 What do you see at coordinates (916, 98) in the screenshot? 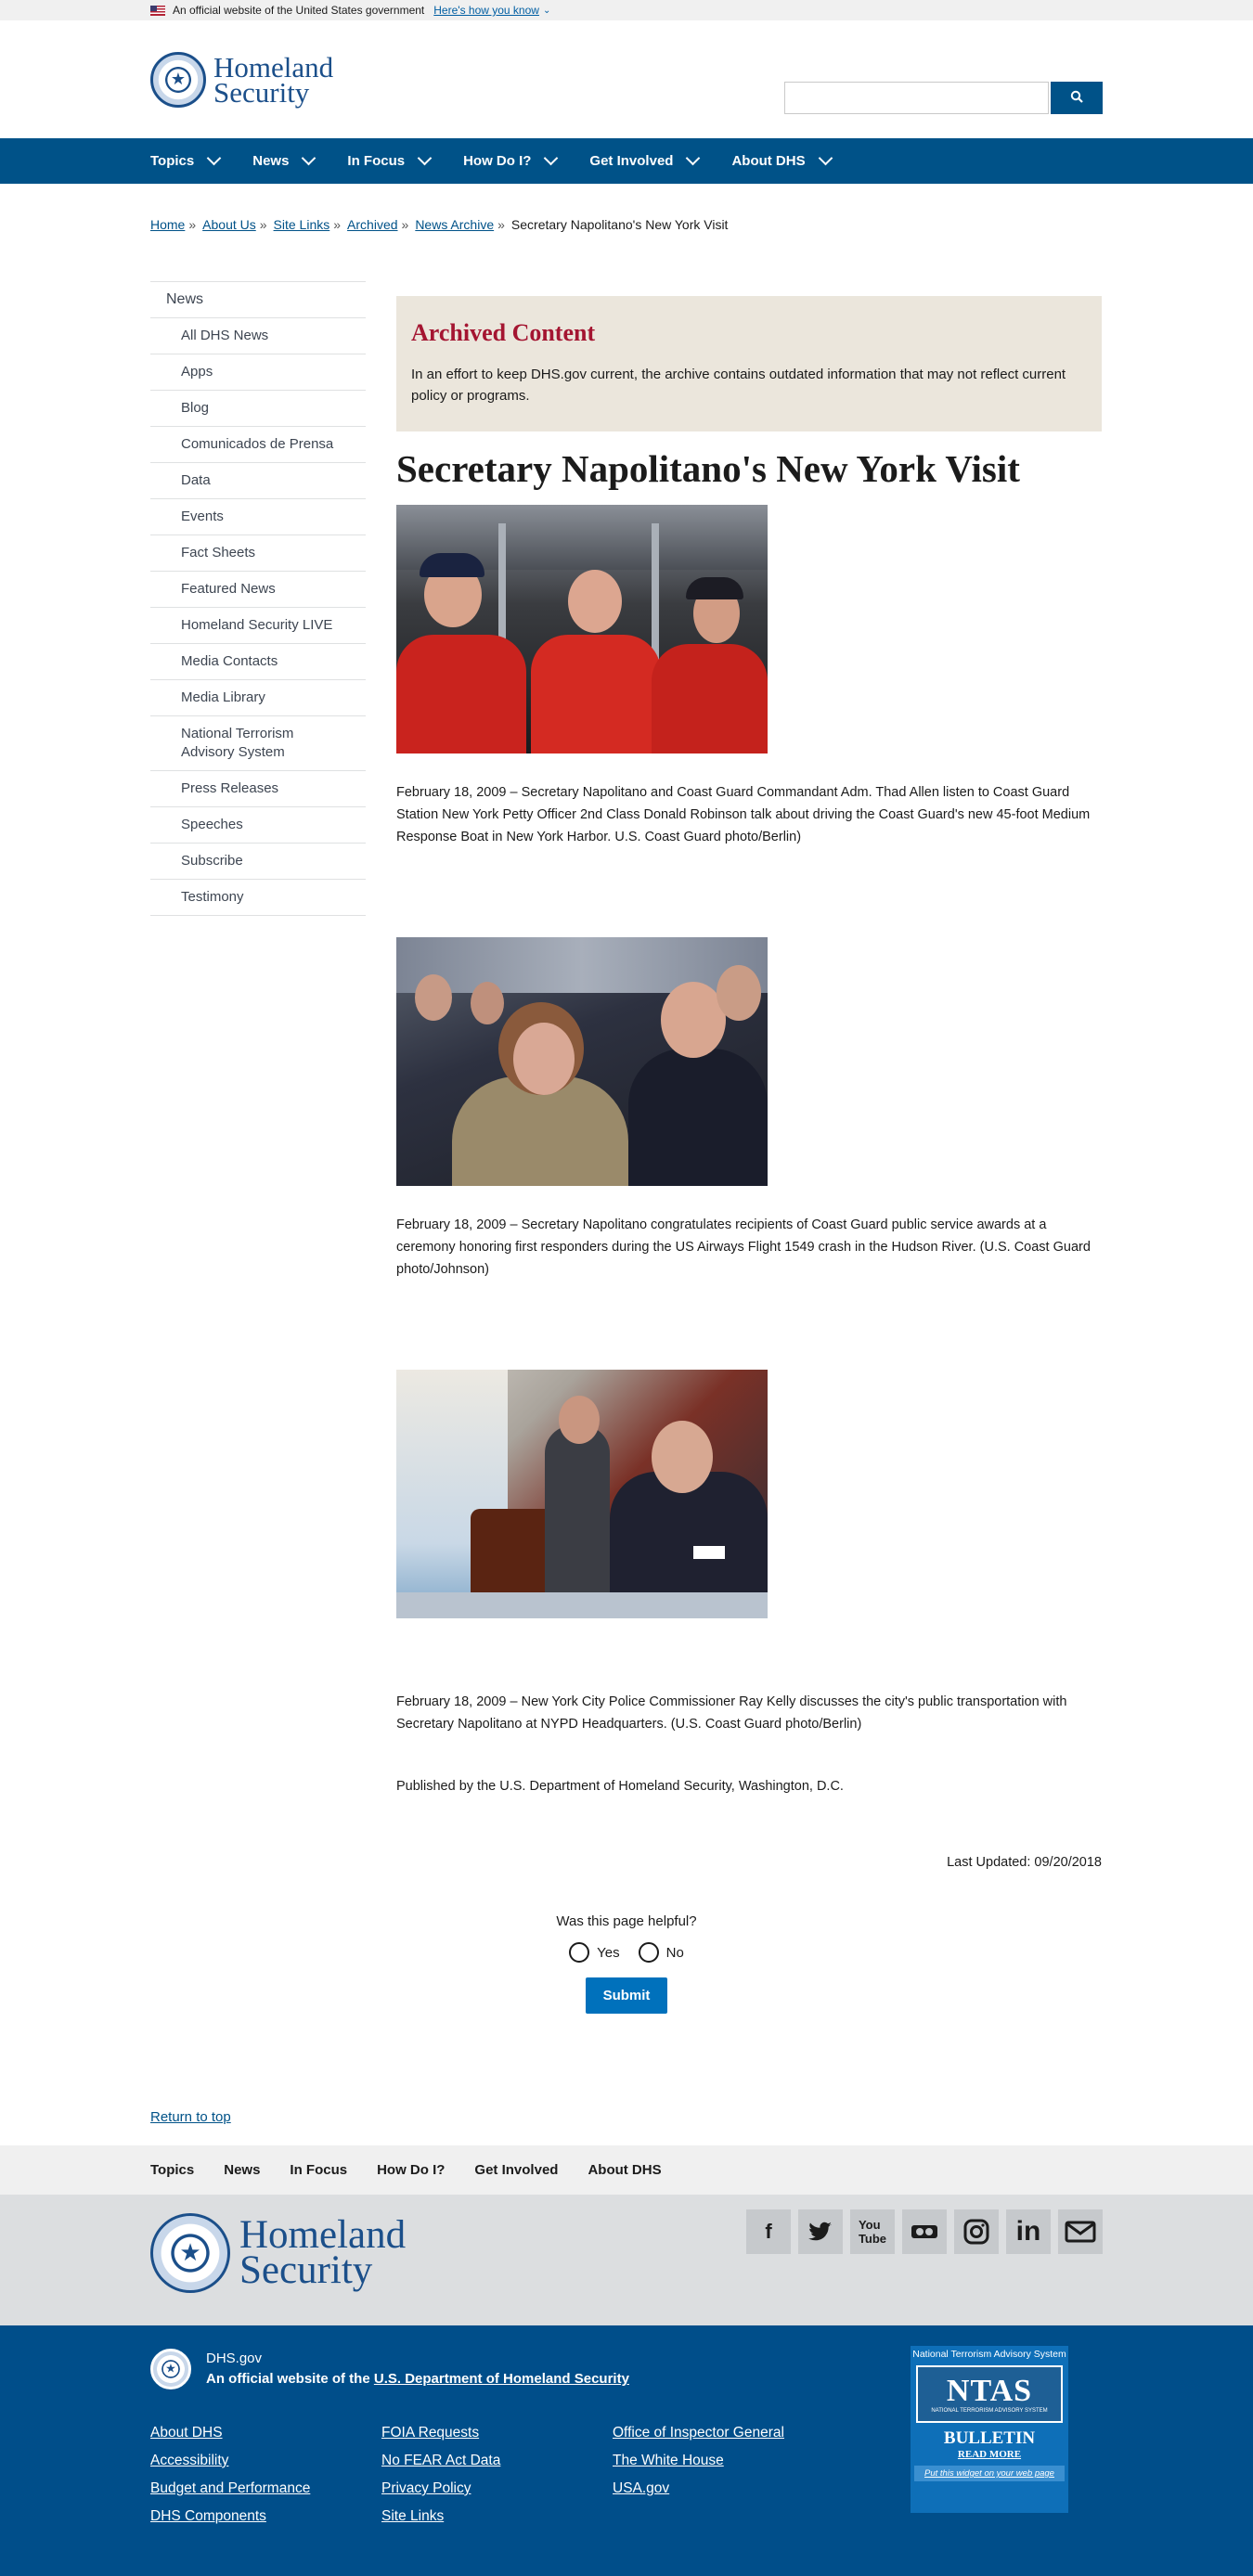
I see `search-input` at bounding box center [916, 98].